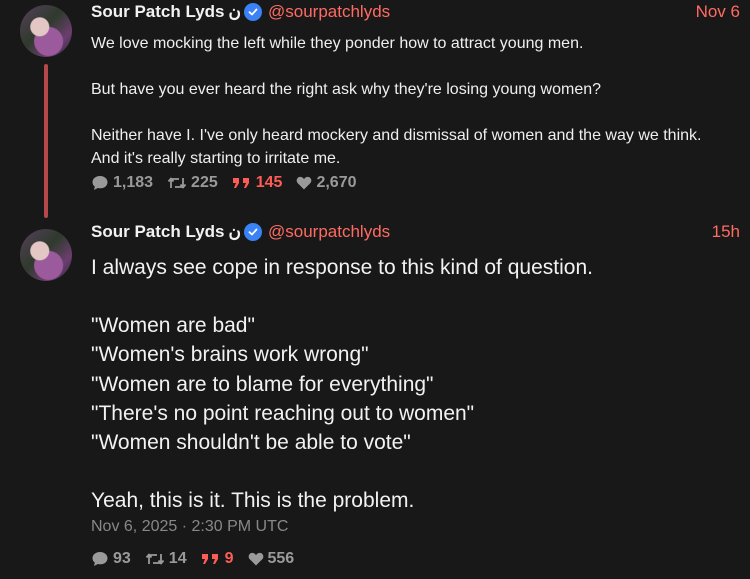  Describe the element at coordinates (262, 384) in the screenshot. I see `quote-line: "Women are to blame for everything"` at that location.